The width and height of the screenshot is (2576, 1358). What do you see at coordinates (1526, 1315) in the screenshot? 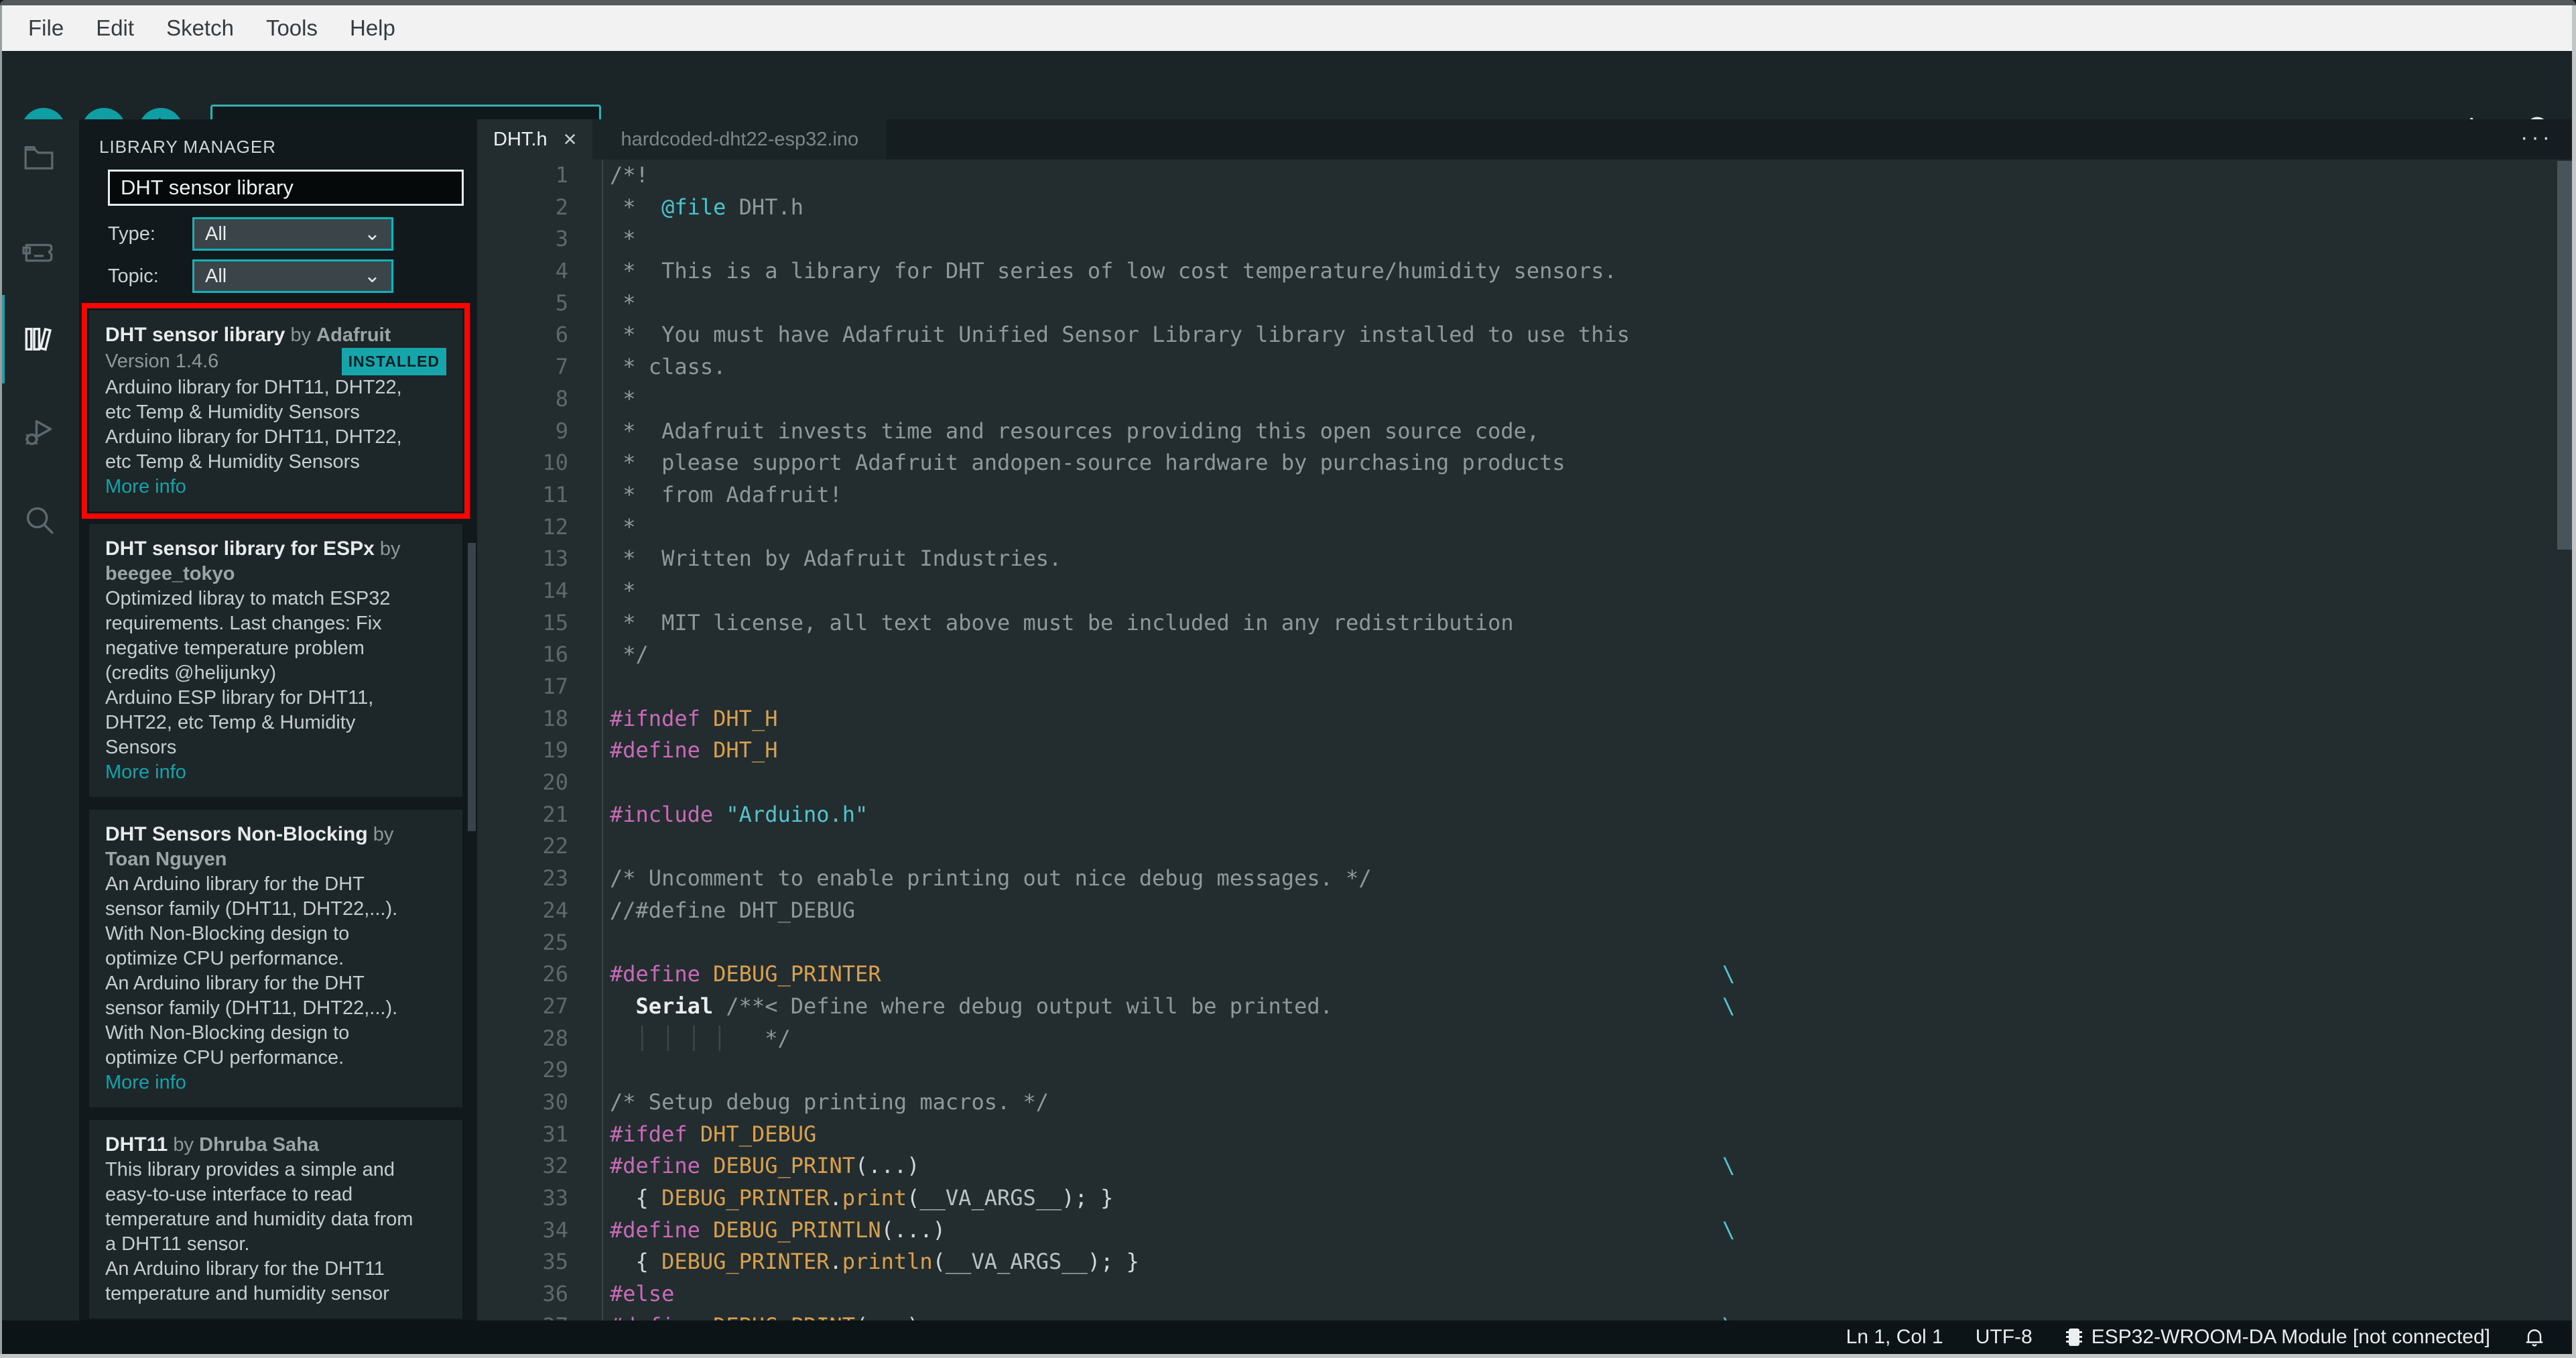
I see `code-line: 37 #define DEBUG_PRINT(...)\` at bounding box center [1526, 1315].